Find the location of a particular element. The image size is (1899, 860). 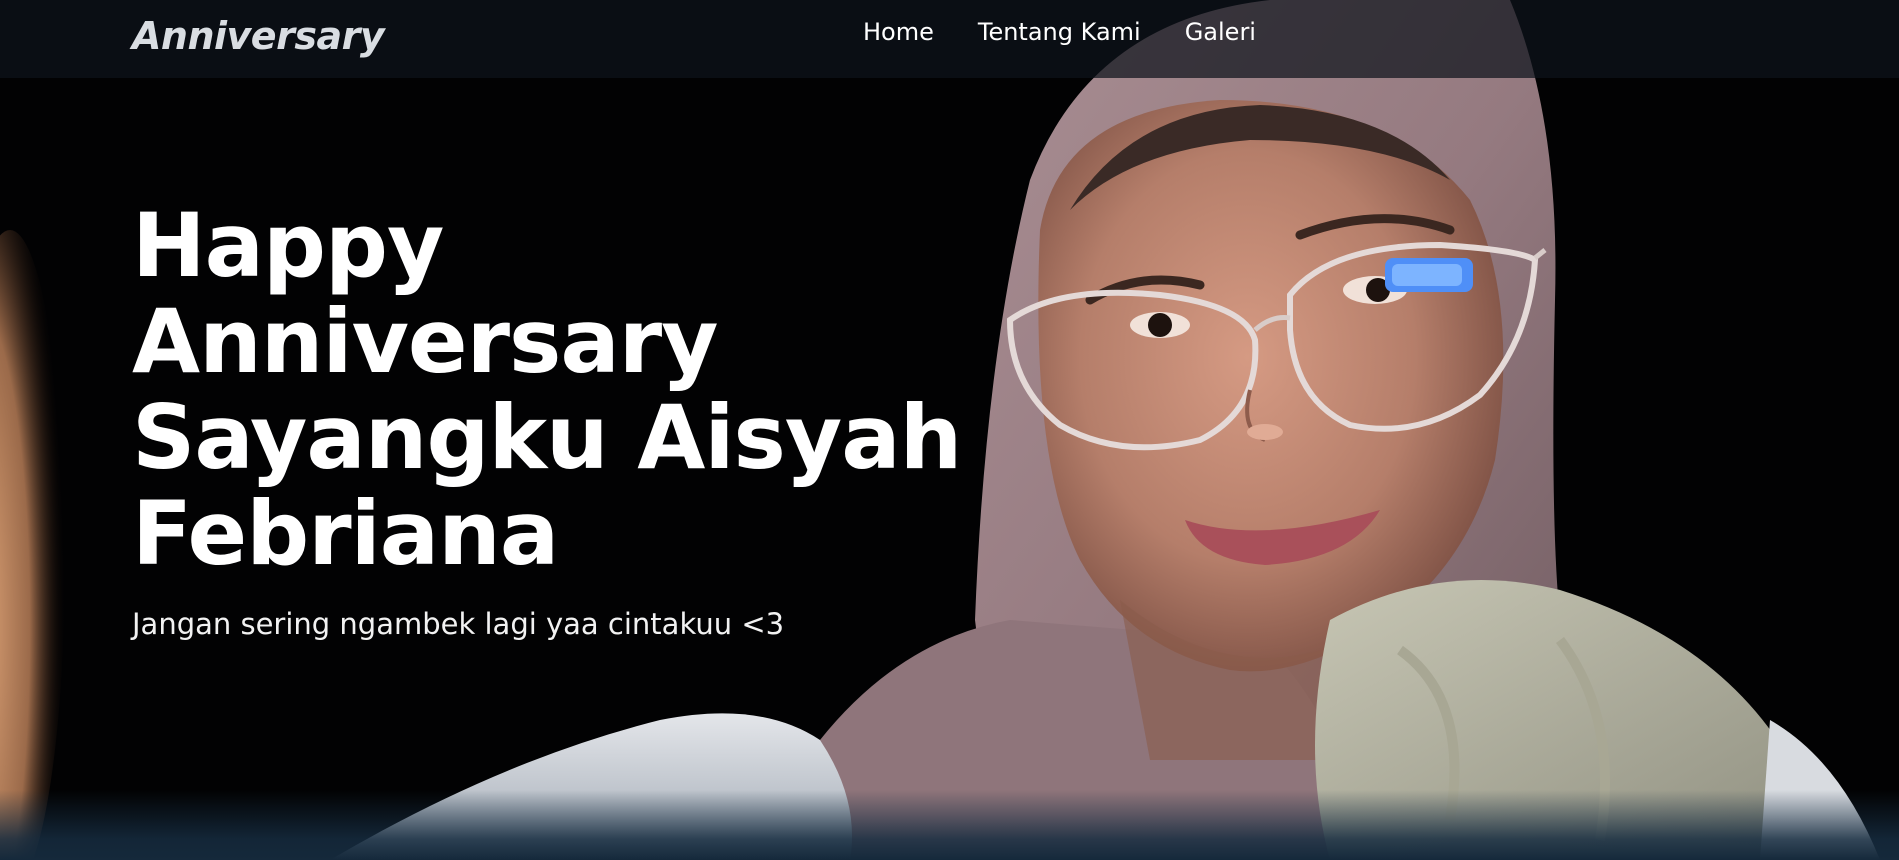

navbar: Anniversary Home Tentang Kami Galeri is located at coordinates (949, 39).